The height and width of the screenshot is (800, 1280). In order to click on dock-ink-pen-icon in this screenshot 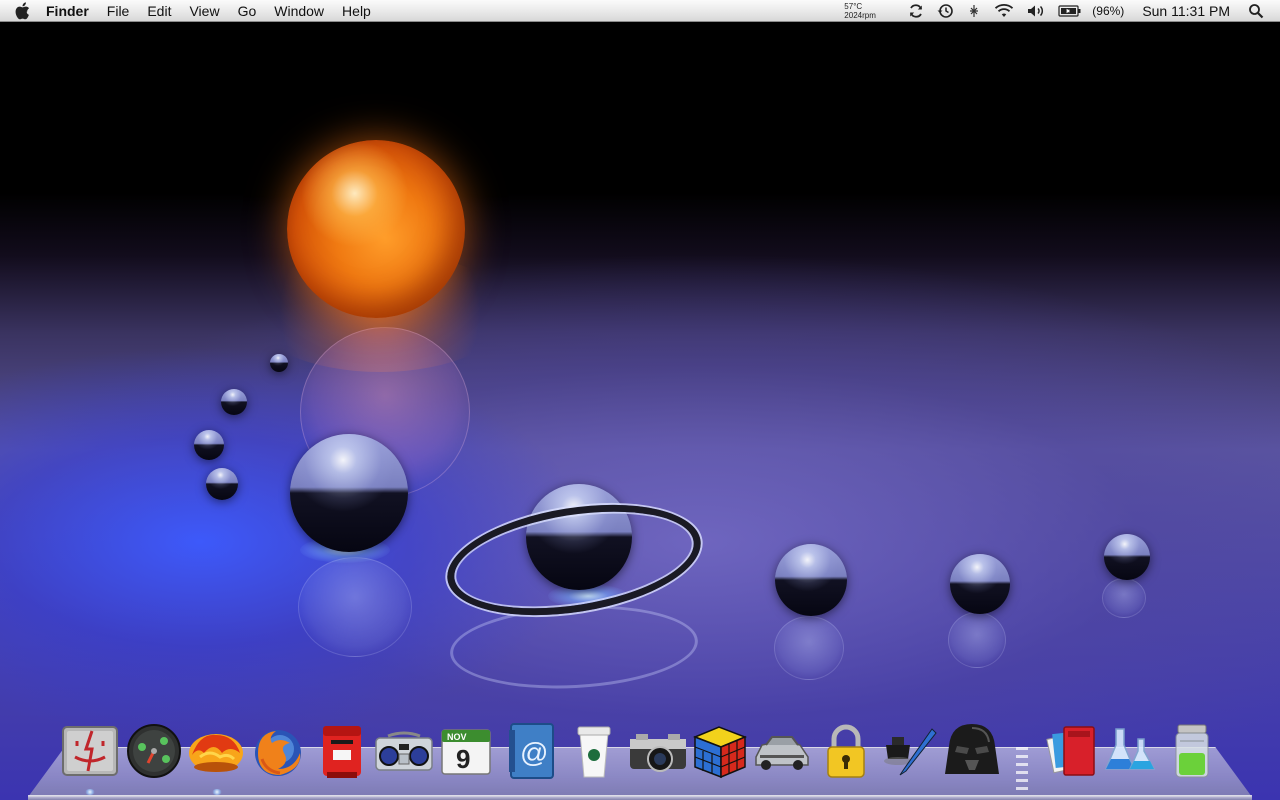, I will do `click(910, 751)`.